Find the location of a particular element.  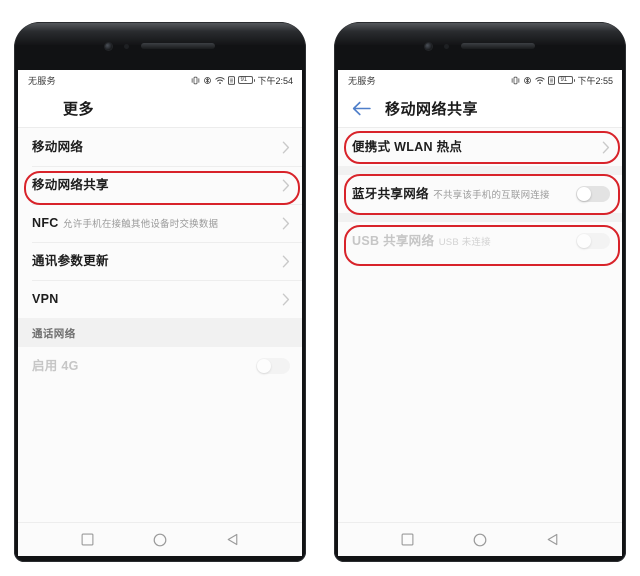

page-title: 更多 is located at coordinates (79, 109).